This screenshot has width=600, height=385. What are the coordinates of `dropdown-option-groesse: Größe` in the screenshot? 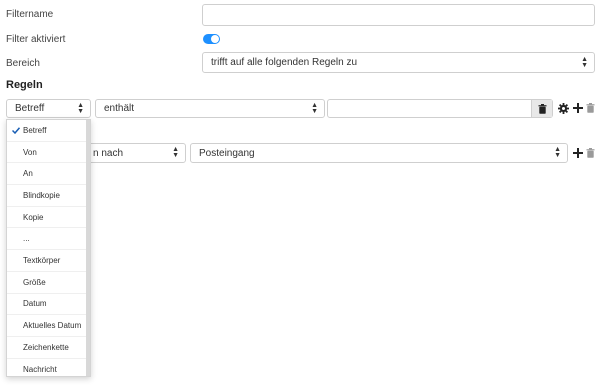 It's located at (47, 283).